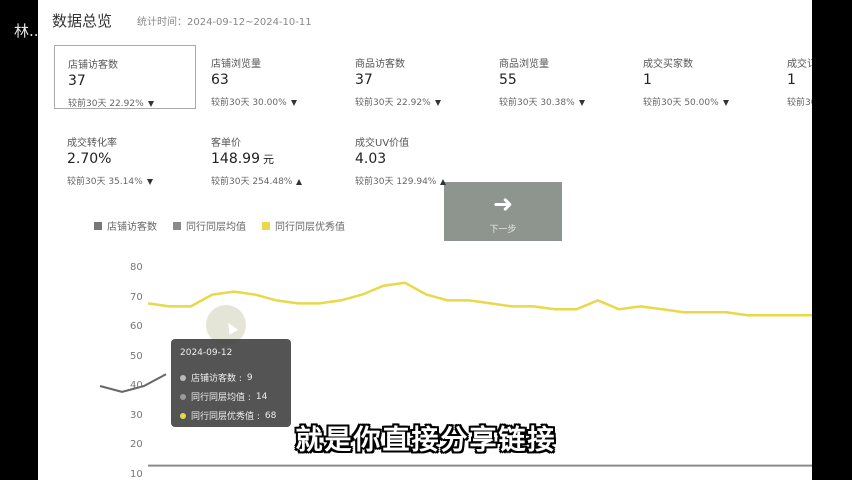 The height and width of the screenshot is (480, 852). Describe the element at coordinates (93, 65) in the screenshot. I see `metric-label: 店铺访客数` at that location.